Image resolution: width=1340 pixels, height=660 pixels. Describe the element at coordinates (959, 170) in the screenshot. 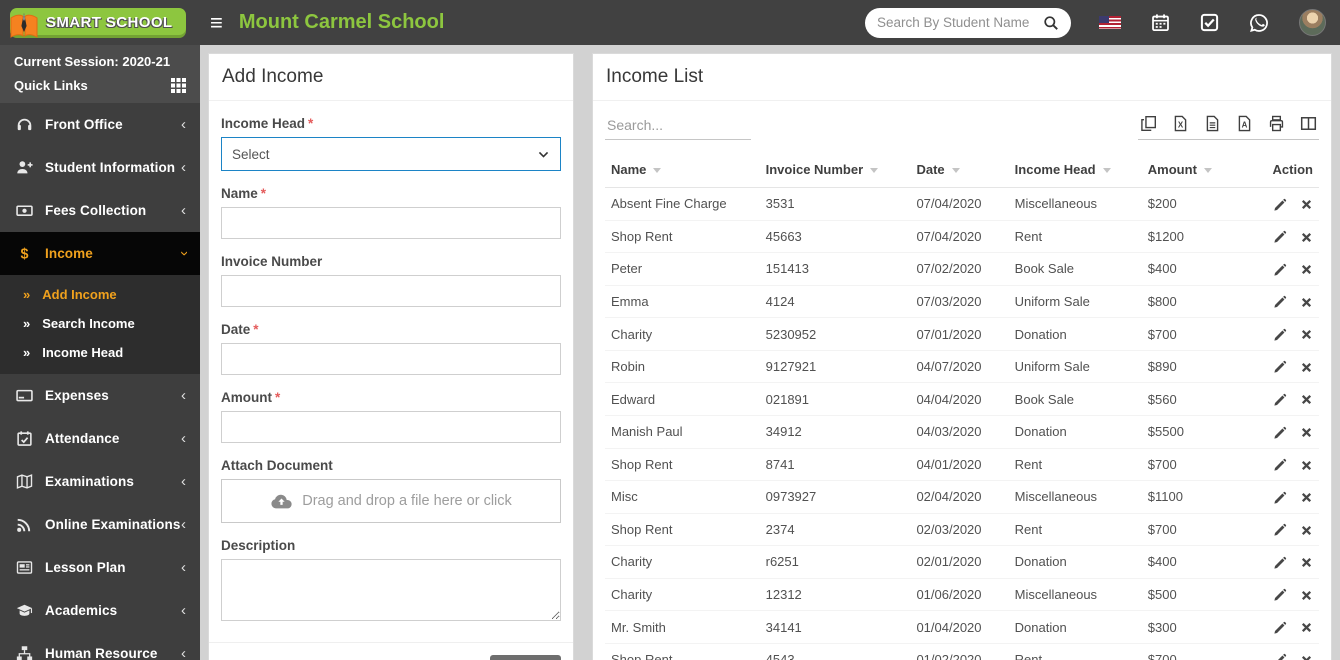

I see `column-header-date: Date` at that location.